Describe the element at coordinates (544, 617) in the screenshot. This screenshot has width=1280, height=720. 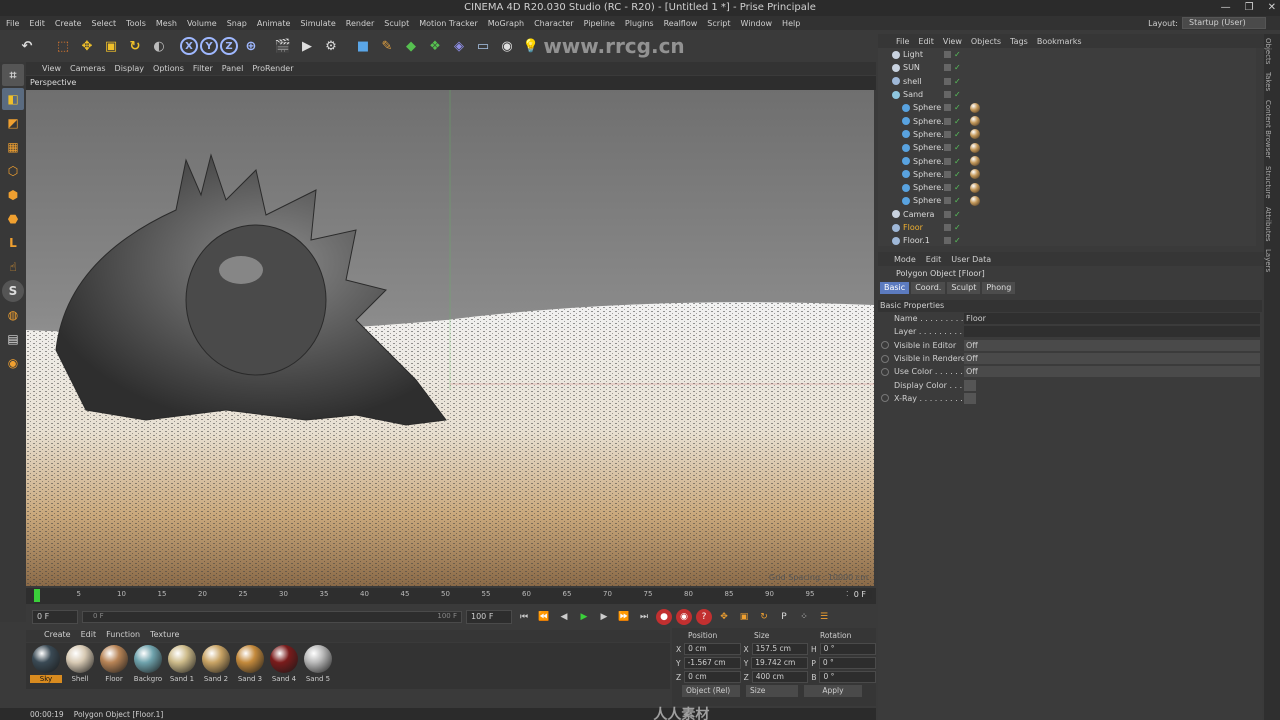
I see `previous-key-icon: ⏪` at that location.